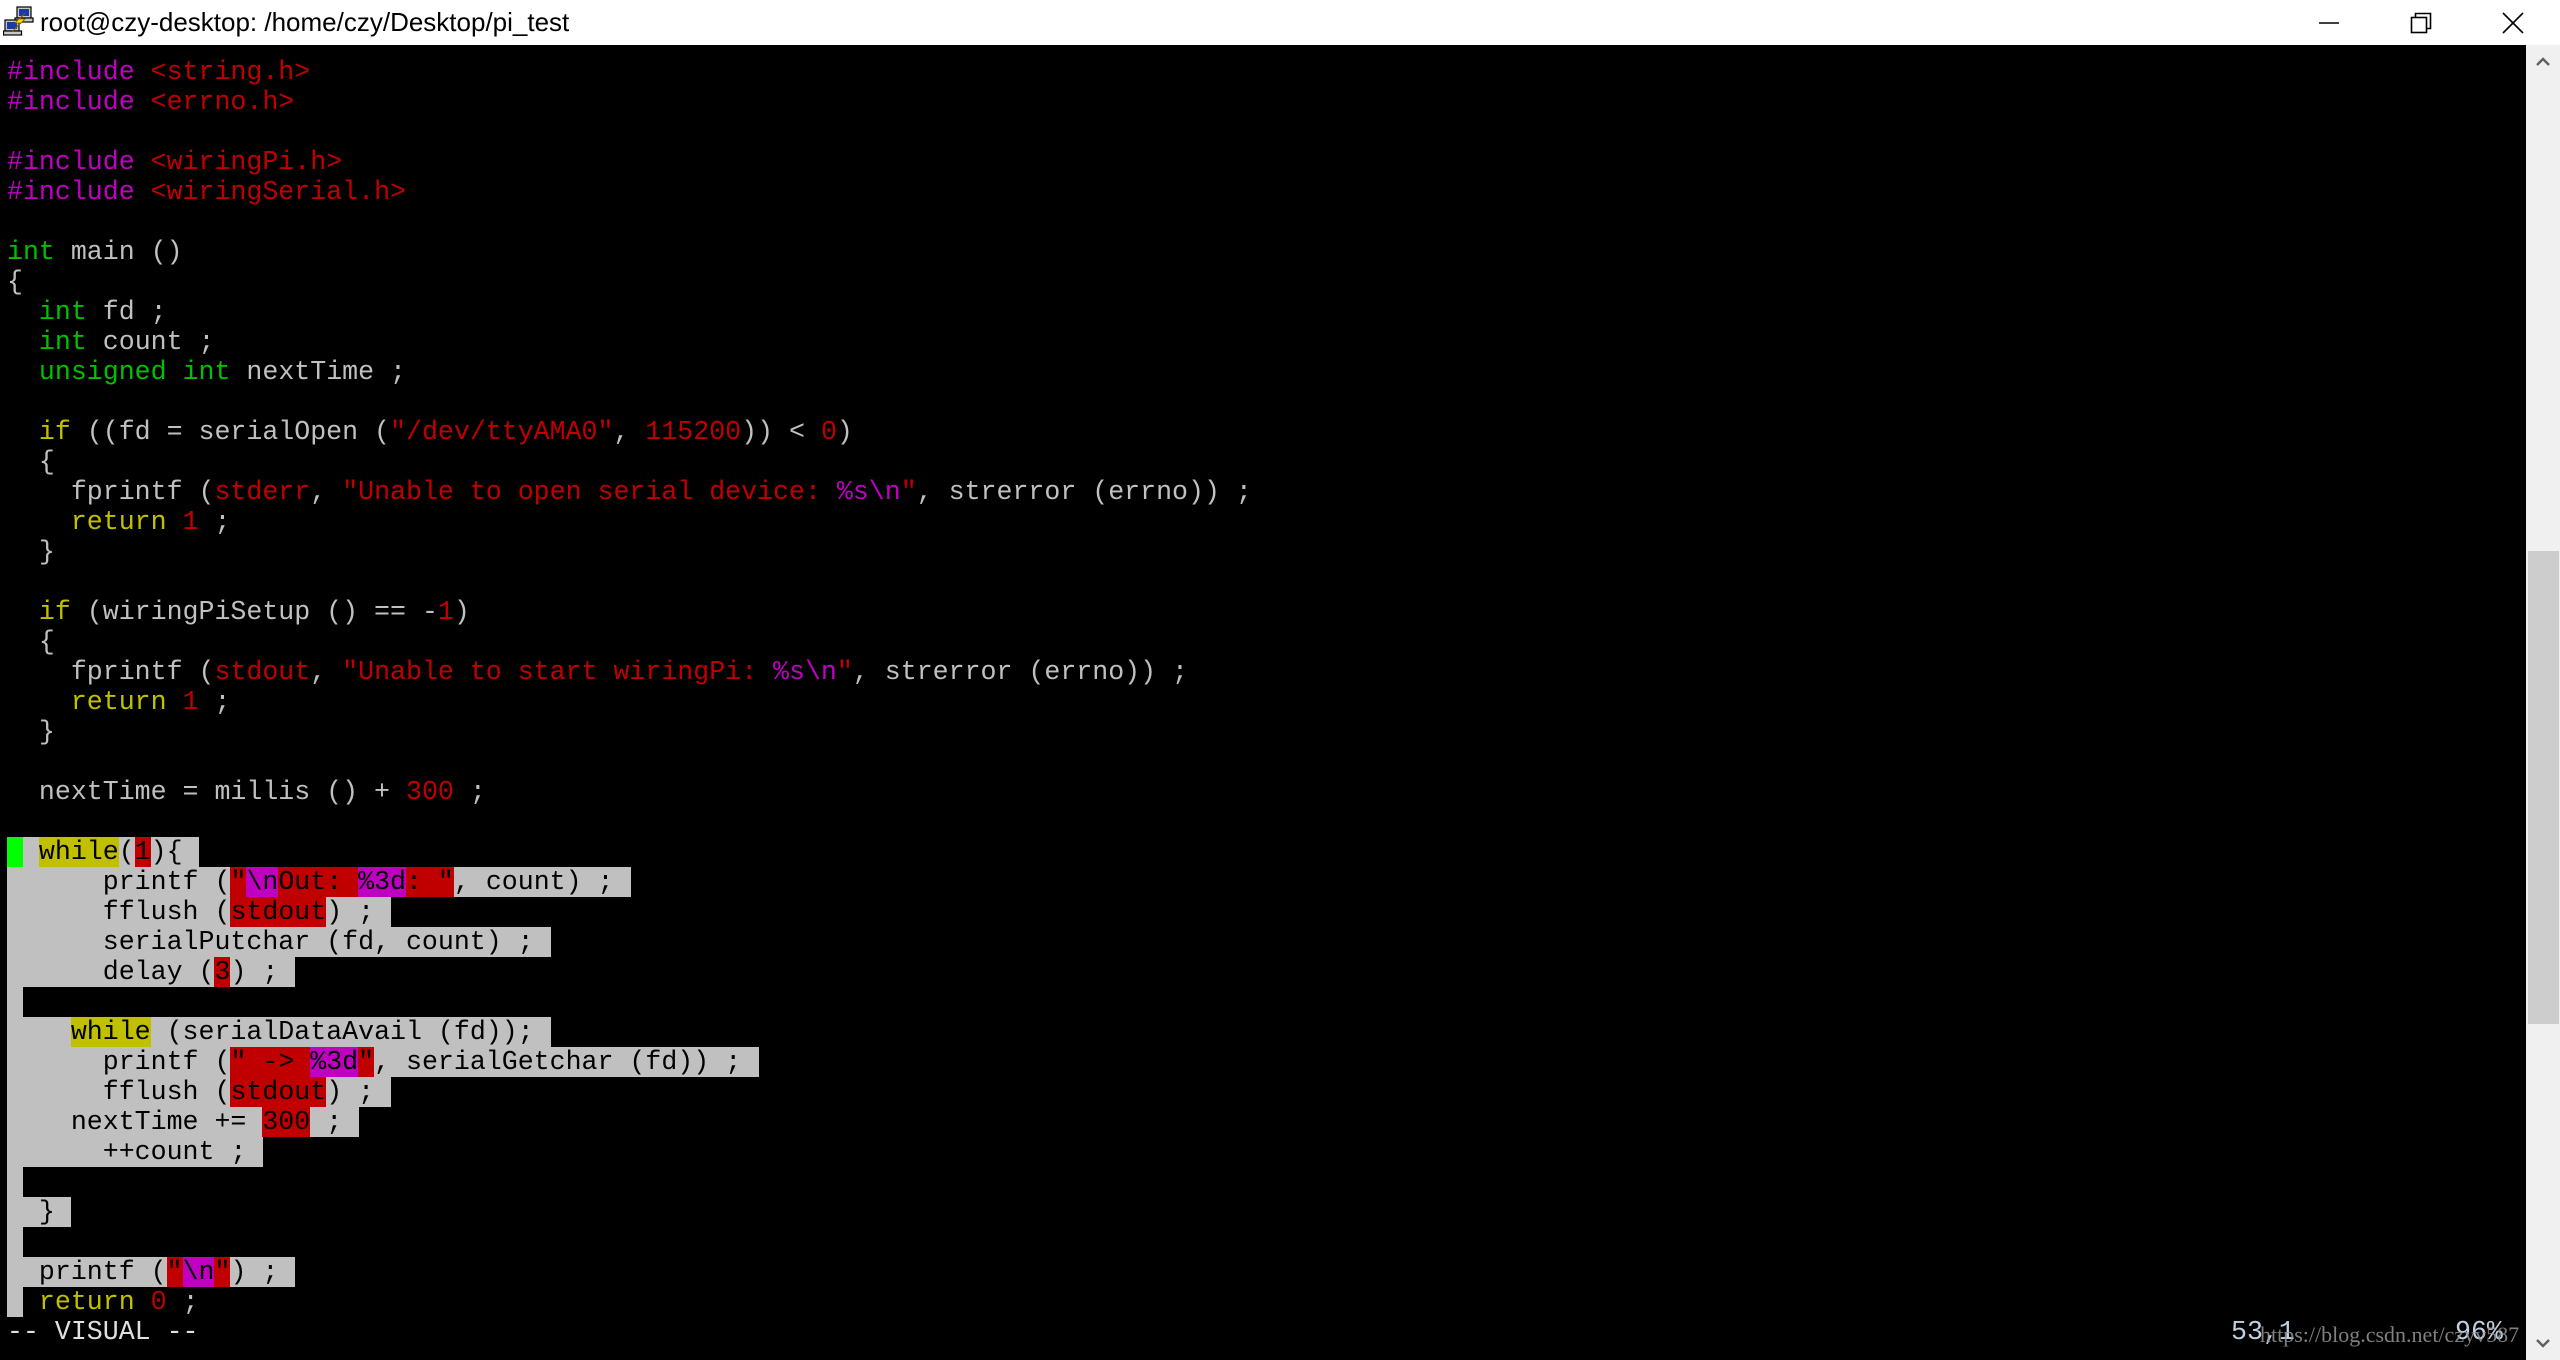 This screenshot has height=1360, width=2560. Describe the element at coordinates (126, 312) in the screenshot. I see `code-token-normal: fd ;` at that location.